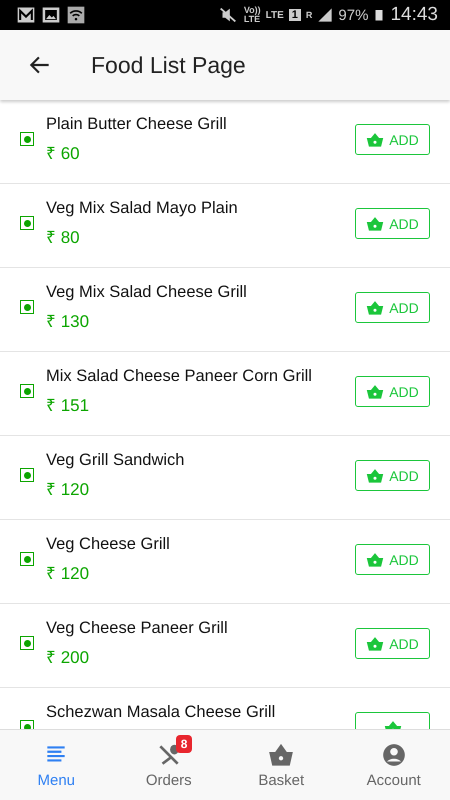  What do you see at coordinates (68, 657) in the screenshot?
I see `food-price: ₹ 200` at bounding box center [68, 657].